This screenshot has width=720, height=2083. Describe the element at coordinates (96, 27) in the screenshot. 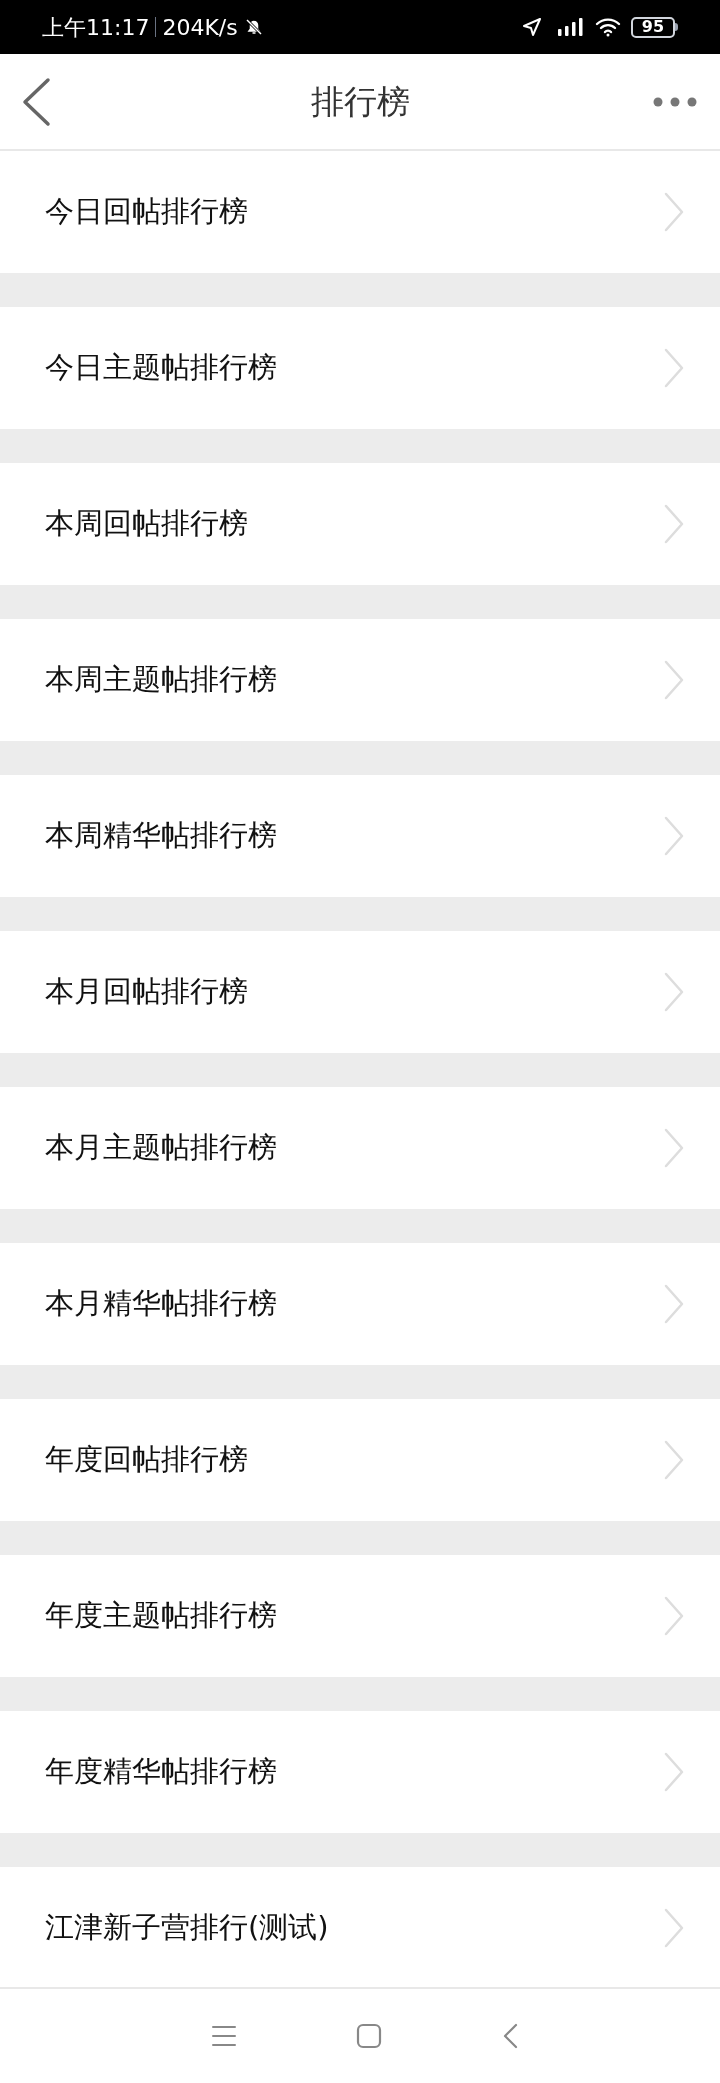

I see `status-time: 上午11:17` at that location.